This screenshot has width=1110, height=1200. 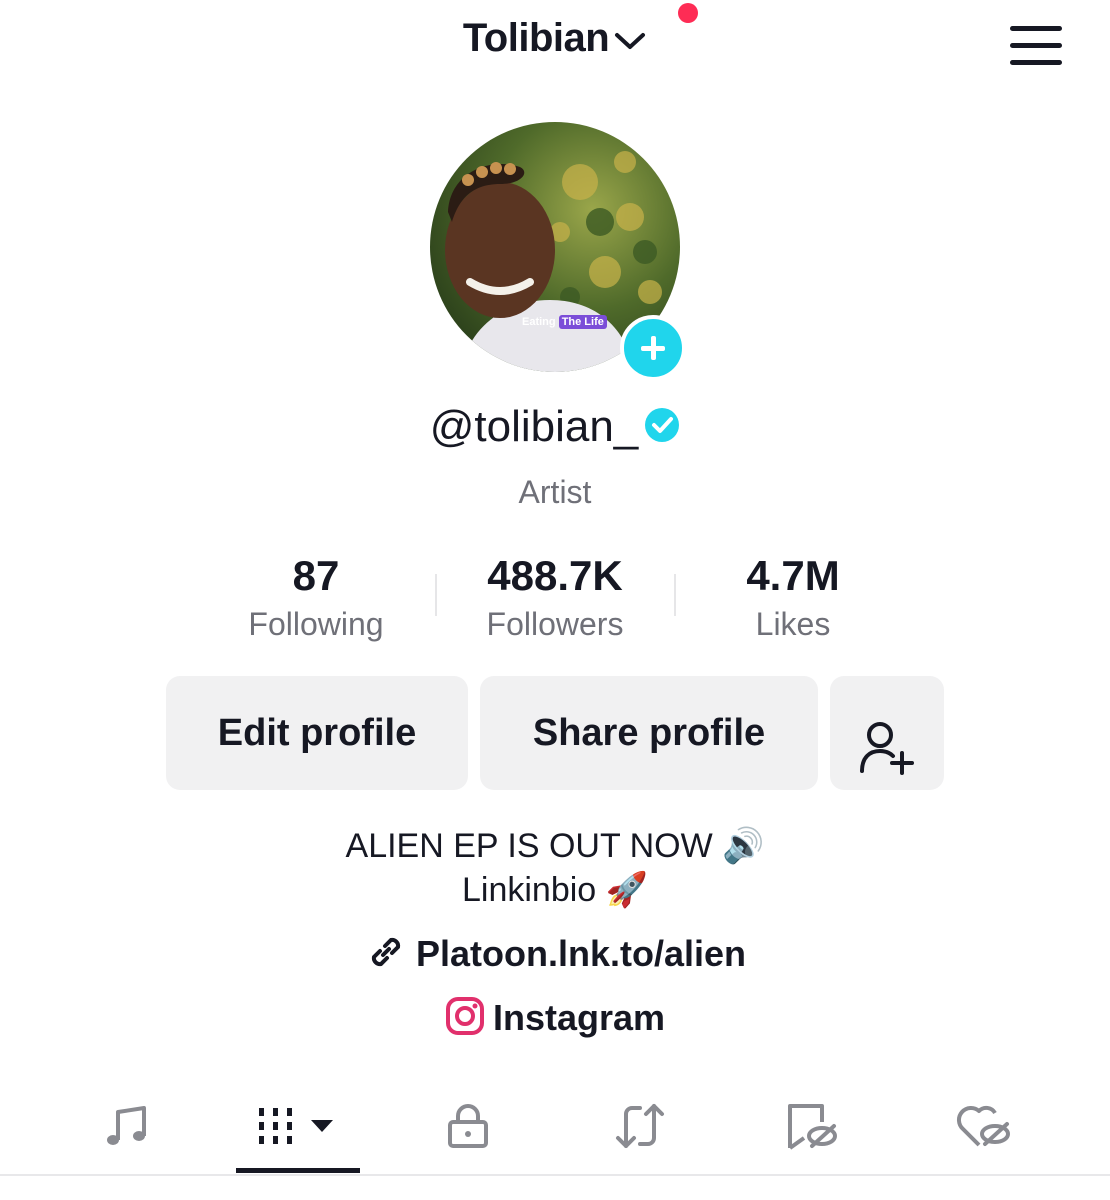 What do you see at coordinates (534, 426) in the screenshot?
I see `handle-text: @tolibian_` at bounding box center [534, 426].